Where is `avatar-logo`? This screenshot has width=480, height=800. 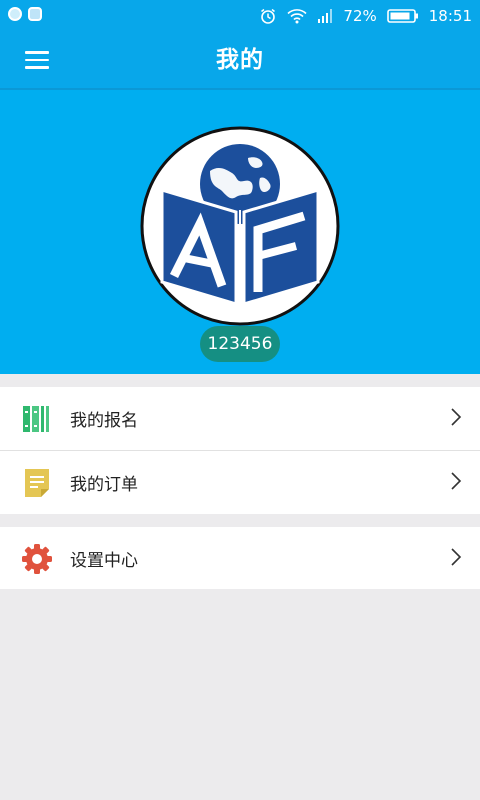
avatar-logo is located at coordinates (240, 226).